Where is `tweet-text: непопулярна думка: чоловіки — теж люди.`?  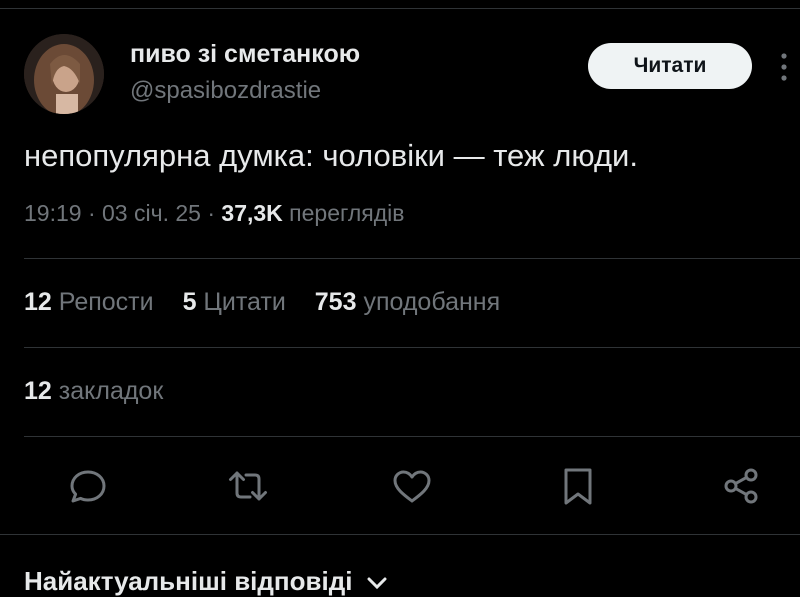
tweet-text: непопулярна думка: чоловіки — теж люди. is located at coordinates (331, 155).